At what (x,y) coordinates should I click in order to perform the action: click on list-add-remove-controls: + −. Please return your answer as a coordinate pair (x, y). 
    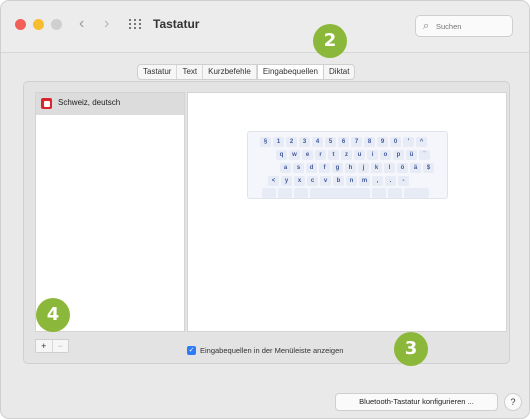
    Looking at the image, I should click on (52, 346).